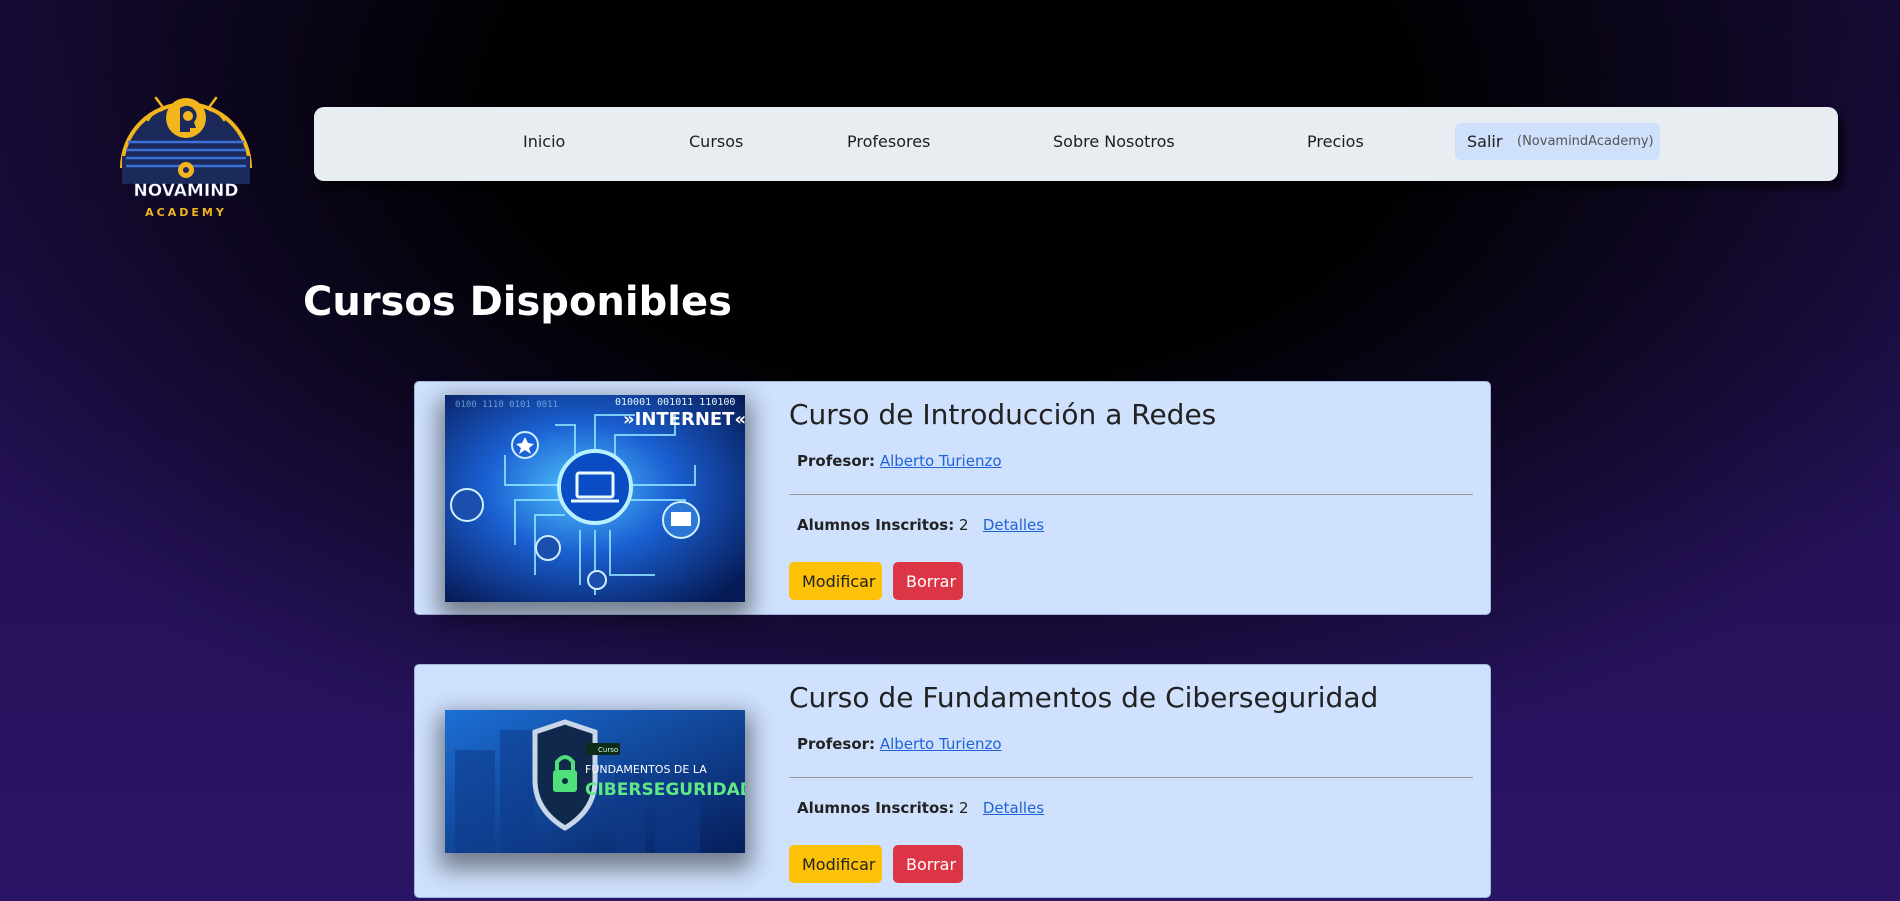 This screenshot has width=1900, height=901. What do you see at coordinates (716, 141) in the screenshot?
I see `nav-cursos: Cursos` at bounding box center [716, 141].